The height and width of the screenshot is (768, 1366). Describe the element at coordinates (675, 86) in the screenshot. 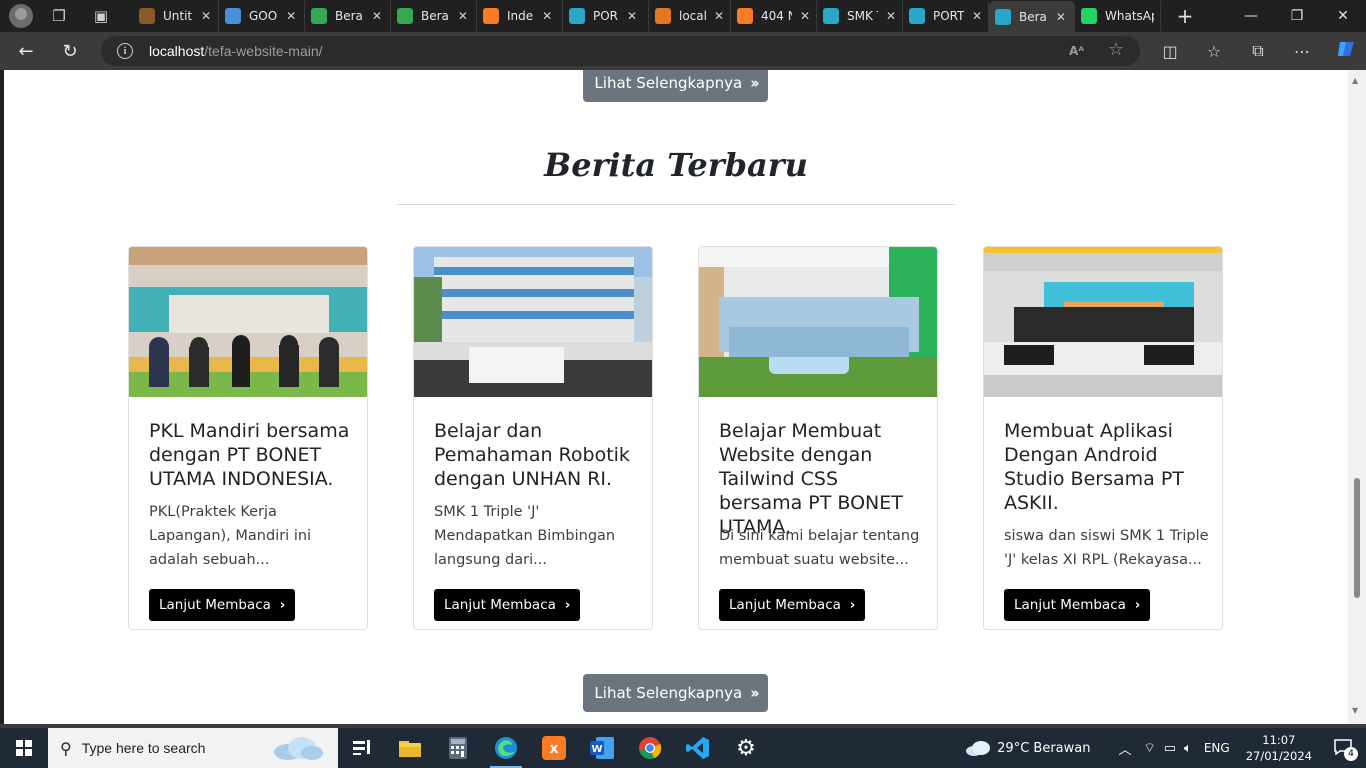

I see `see-more-button-top: Lihat Selengkapnya ››` at that location.